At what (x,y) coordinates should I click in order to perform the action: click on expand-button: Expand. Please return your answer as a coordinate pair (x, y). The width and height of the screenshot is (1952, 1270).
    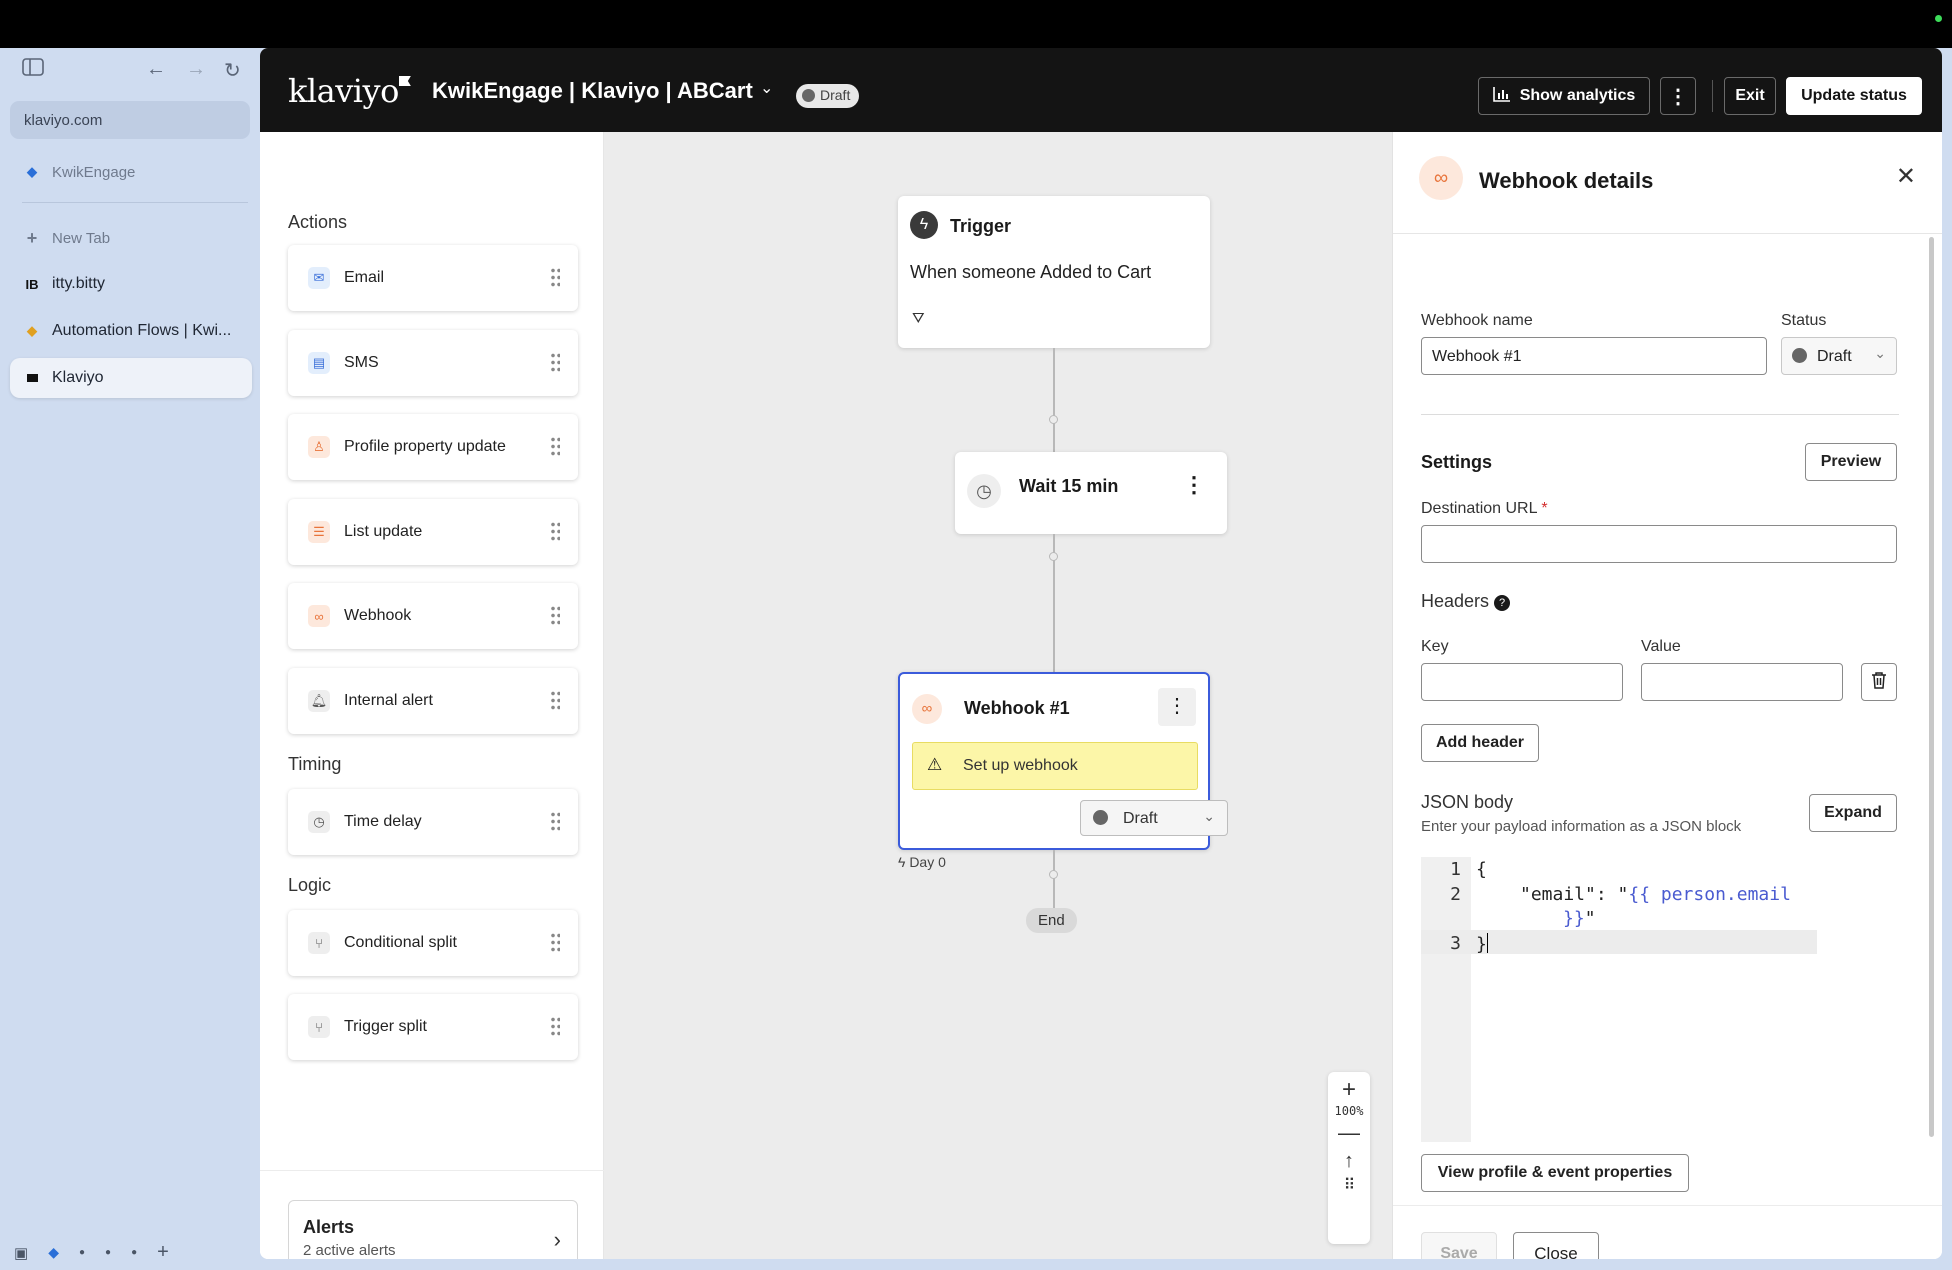
    Looking at the image, I should click on (1853, 813).